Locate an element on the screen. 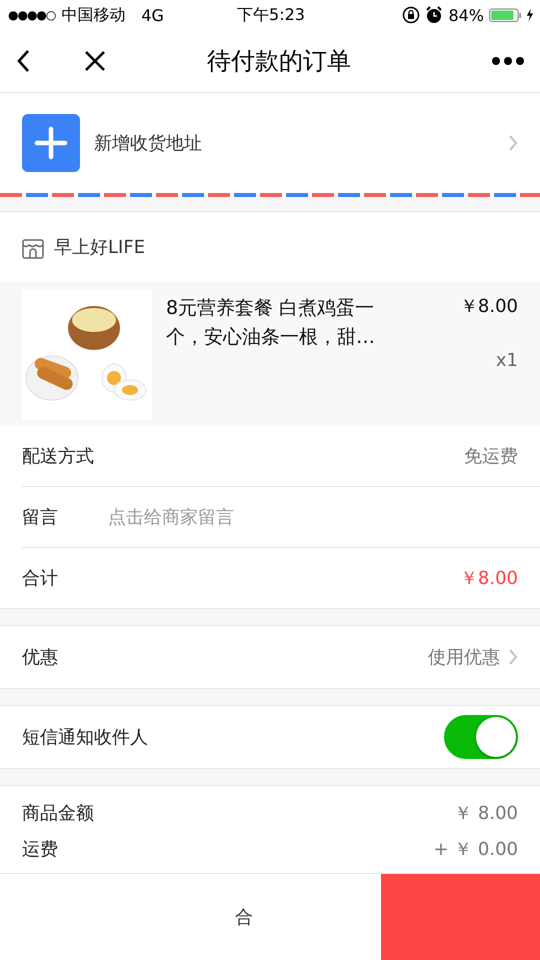 The height and width of the screenshot is (960, 540). summary-value: + ￥ 0.00 is located at coordinates (475, 849).